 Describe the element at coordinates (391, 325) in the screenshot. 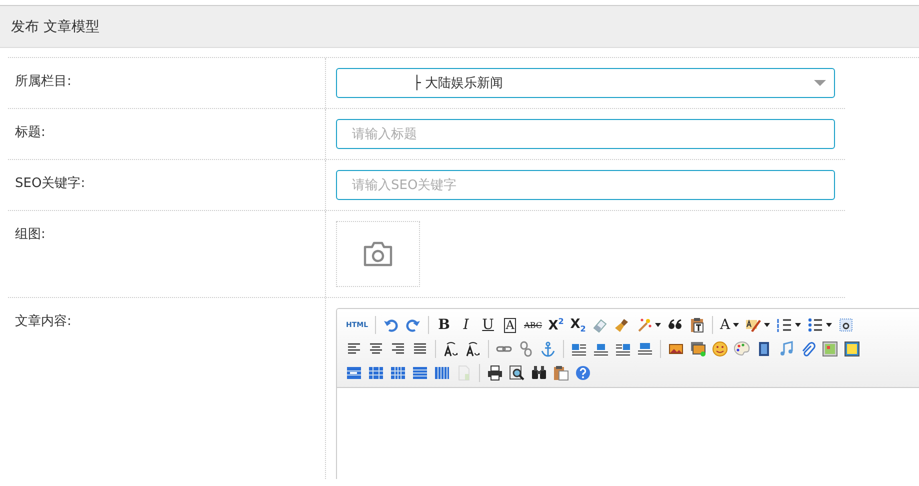

I see `undo-icon` at that location.